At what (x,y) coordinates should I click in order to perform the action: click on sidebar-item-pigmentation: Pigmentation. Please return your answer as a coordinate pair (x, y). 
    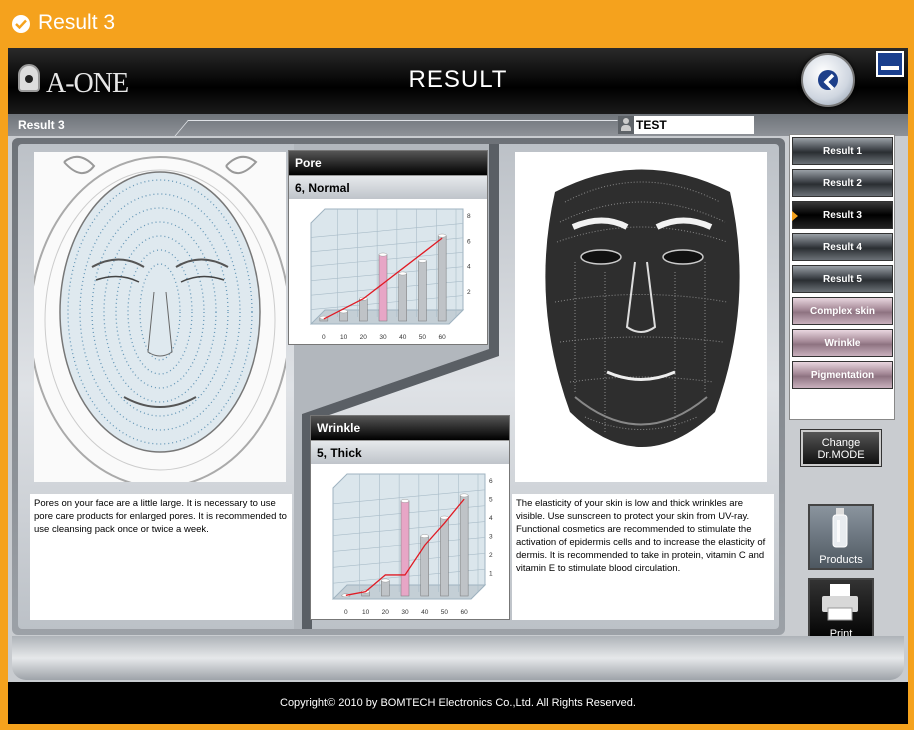
    Looking at the image, I should click on (842, 375).